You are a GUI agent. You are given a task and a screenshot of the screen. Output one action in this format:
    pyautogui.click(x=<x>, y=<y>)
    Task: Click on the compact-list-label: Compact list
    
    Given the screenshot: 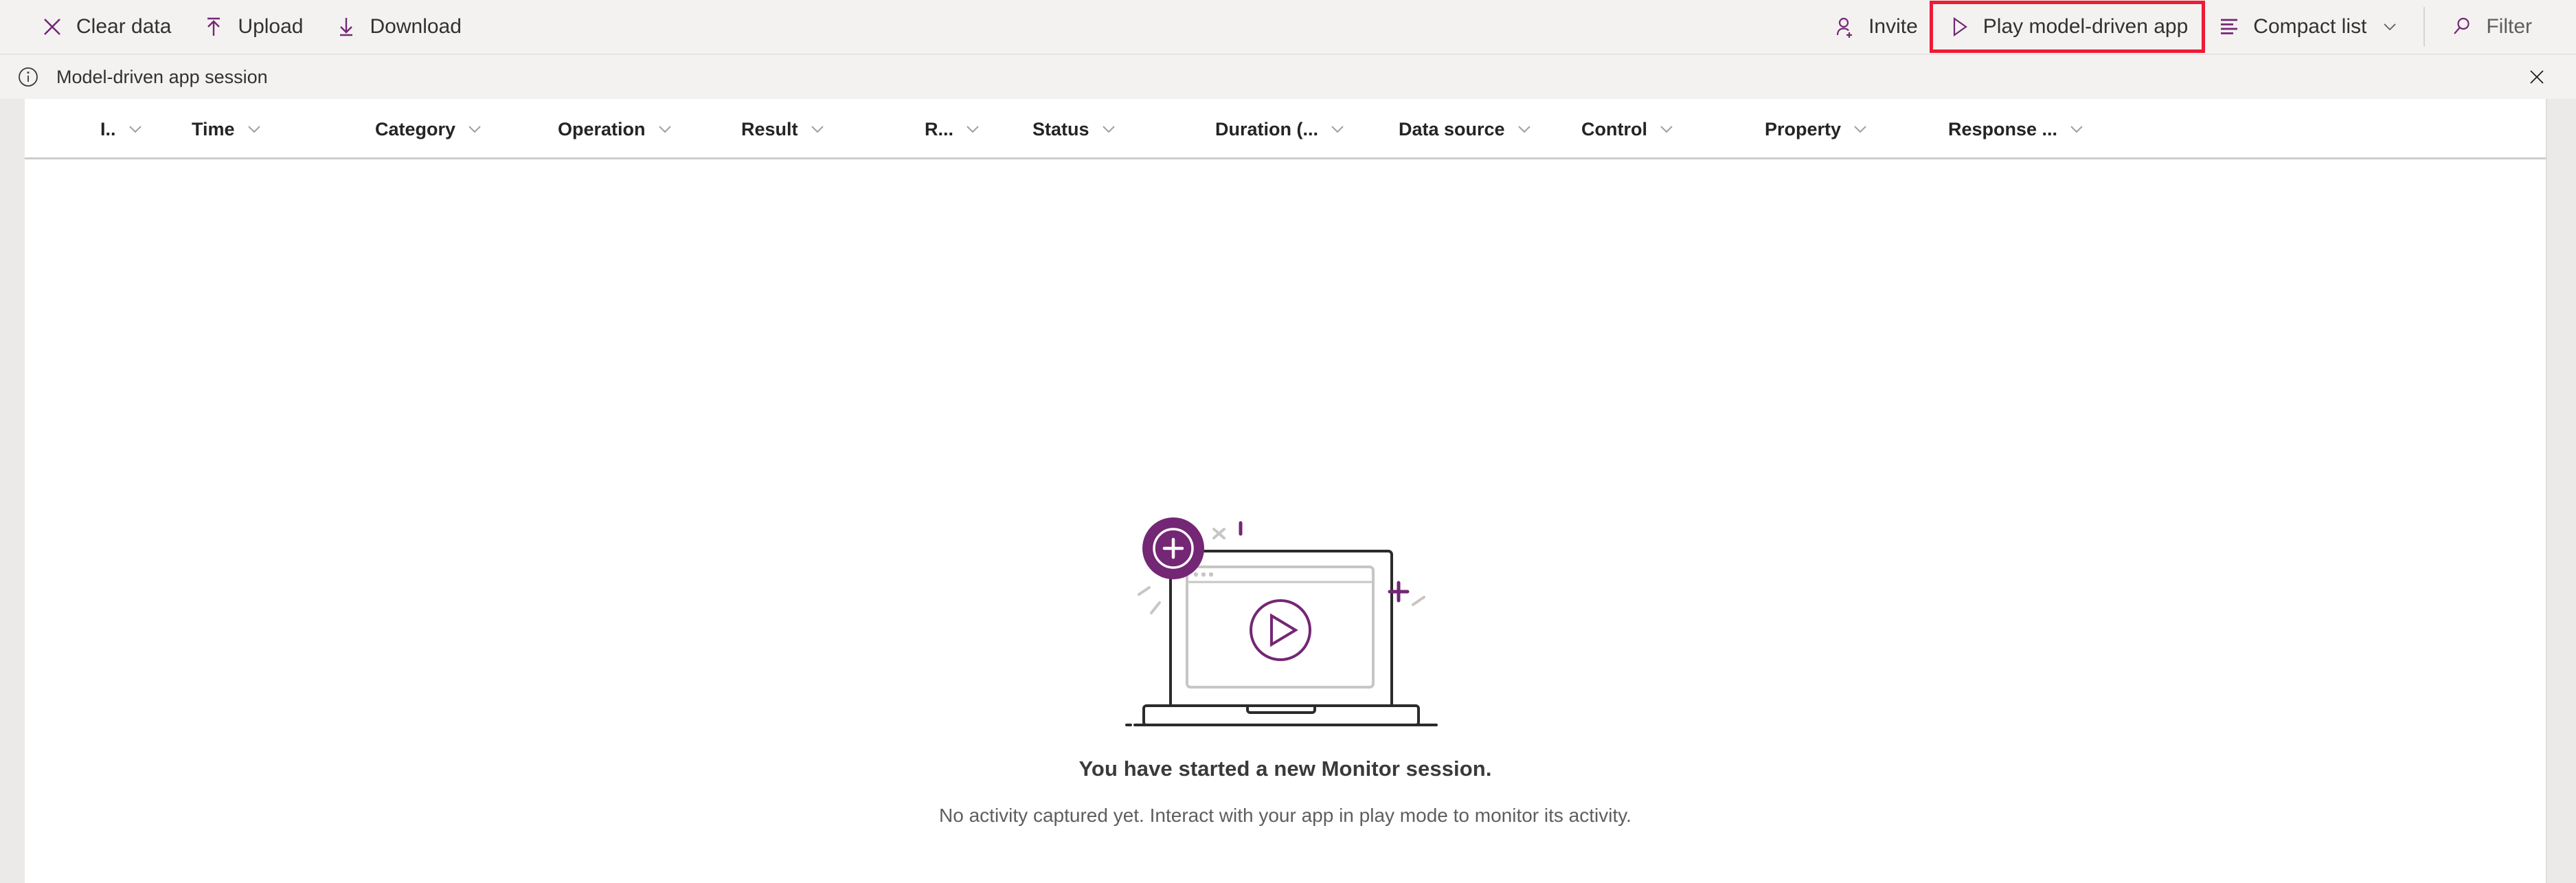 What is the action you would take?
    pyautogui.click(x=2310, y=26)
    